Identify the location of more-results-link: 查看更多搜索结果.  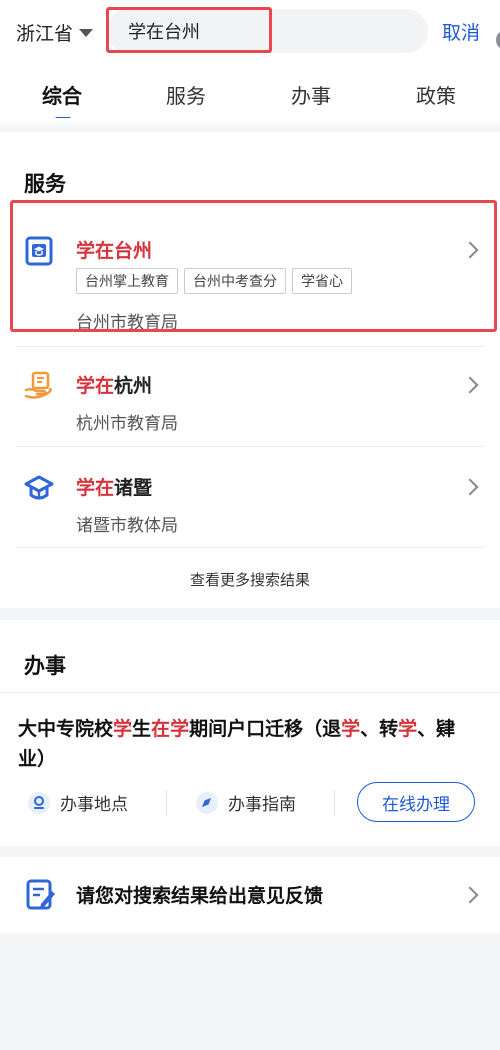
(250, 579).